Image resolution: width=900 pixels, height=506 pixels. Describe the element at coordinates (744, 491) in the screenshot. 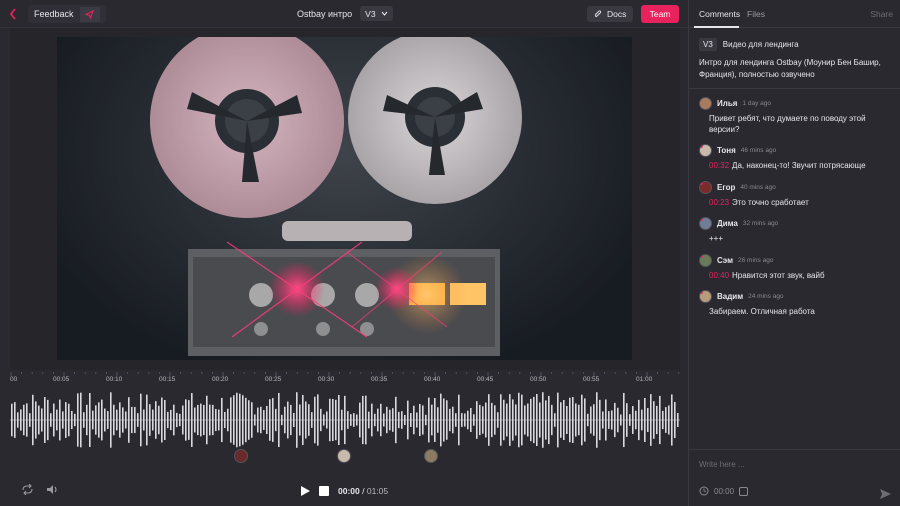

I see `attach-time-checkbox` at that location.